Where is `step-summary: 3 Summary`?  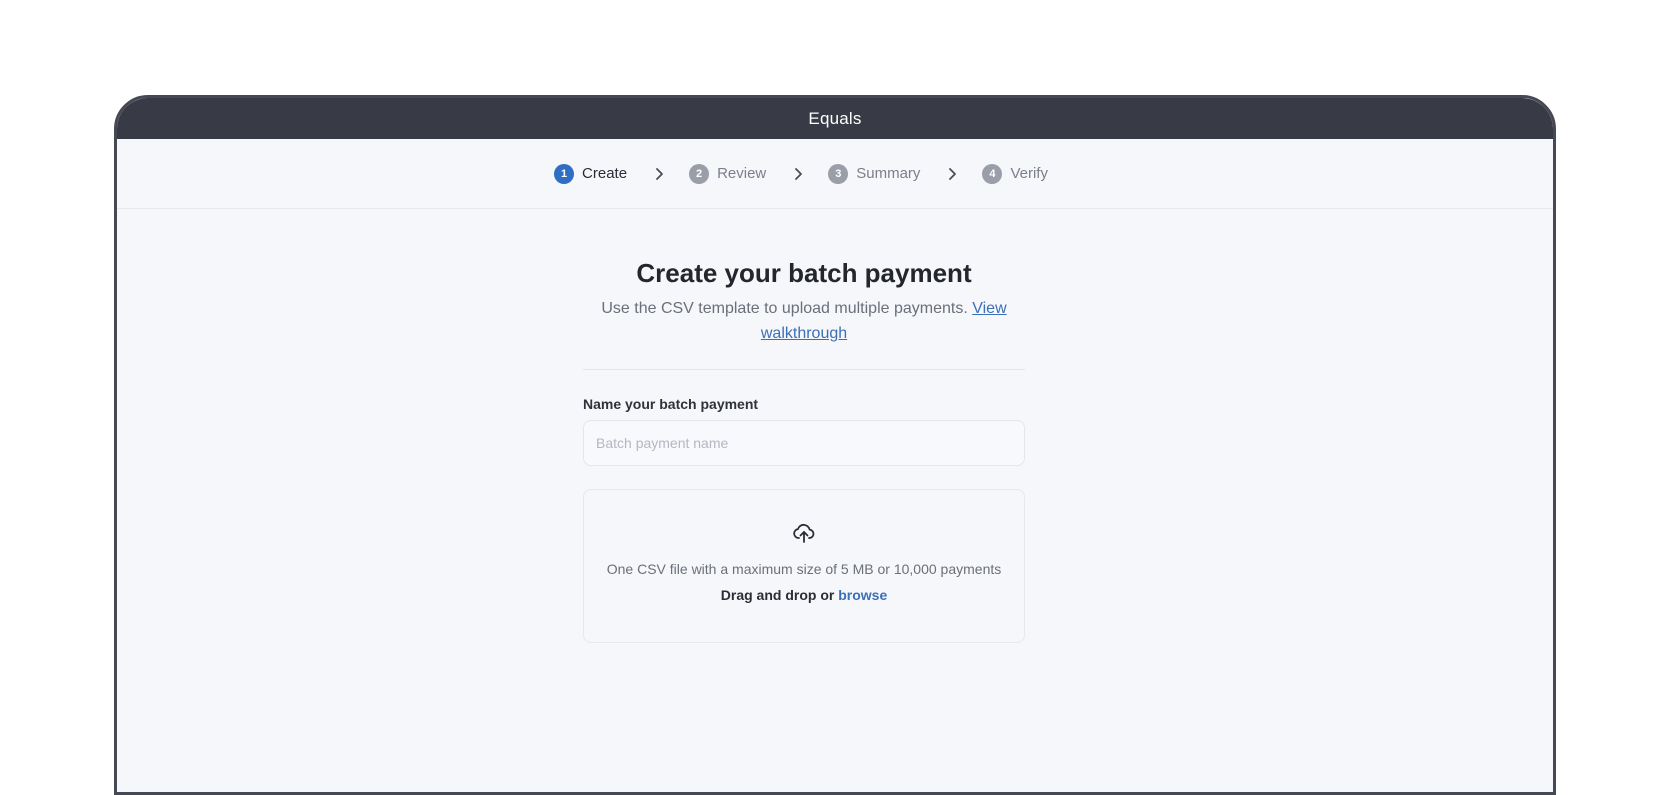 step-summary: 3 Summary is located at coordinates (874, 173).